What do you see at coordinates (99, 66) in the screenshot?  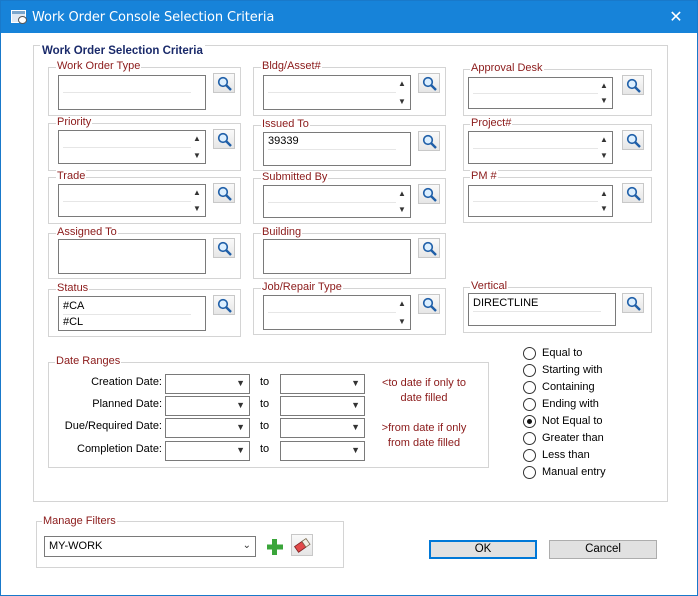 I see `work-order-type-label: Work Order Type` at bounding box center [99, 66].